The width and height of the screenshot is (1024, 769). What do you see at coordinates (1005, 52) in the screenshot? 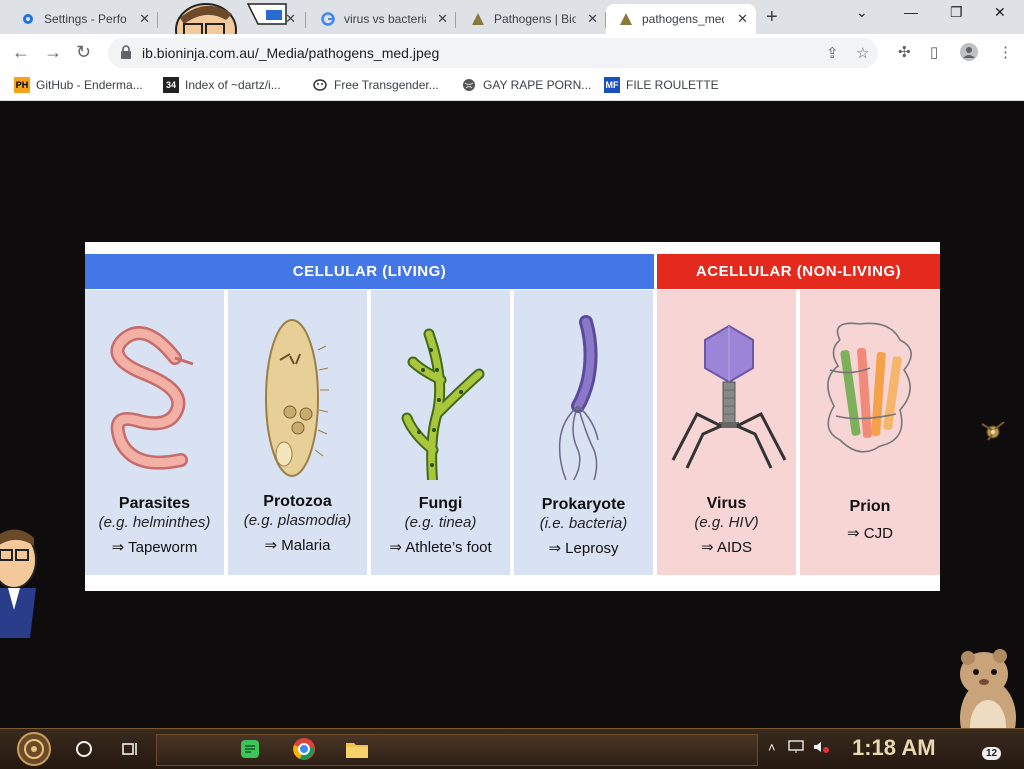
I see `menu-icon: ⋮` at bounding box center [1005, 52].